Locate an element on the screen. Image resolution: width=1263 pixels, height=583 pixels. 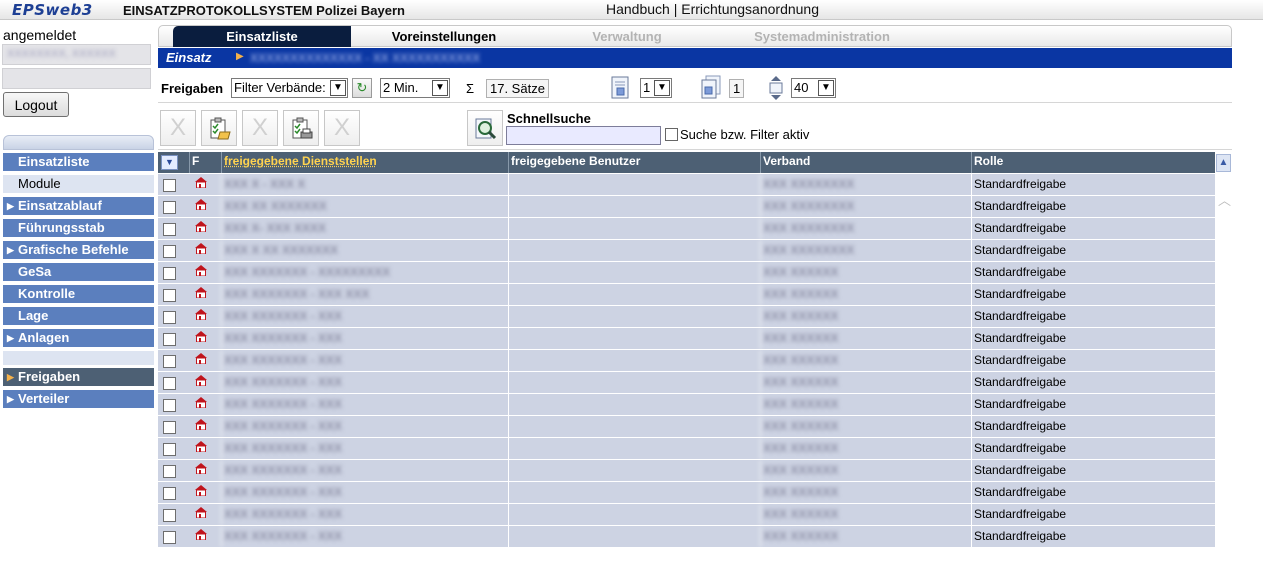
tab-3: Systemadministration is located at coordinates (822, 36).